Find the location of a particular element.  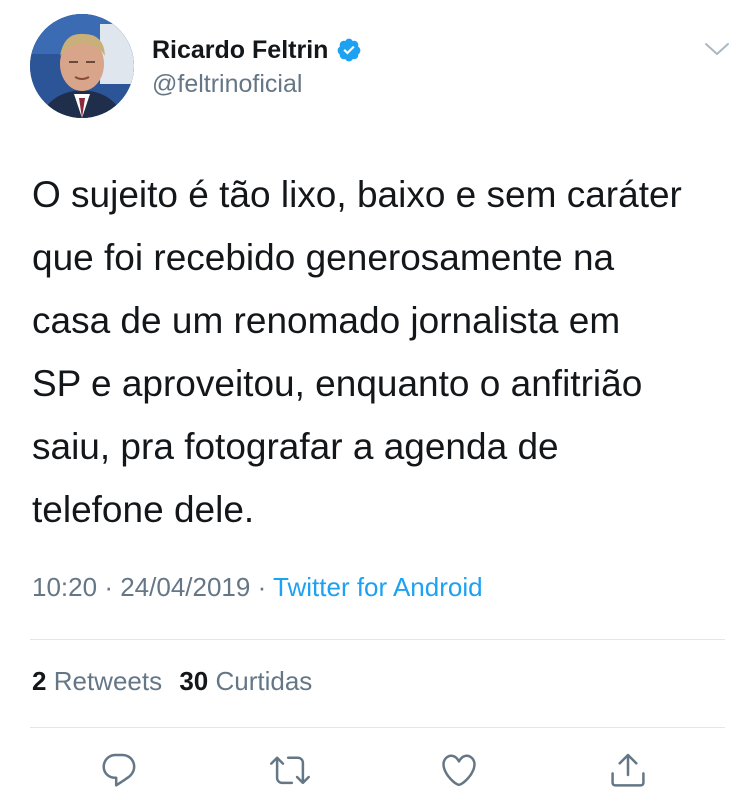

heart-icon is located at coordinates (459, 770).